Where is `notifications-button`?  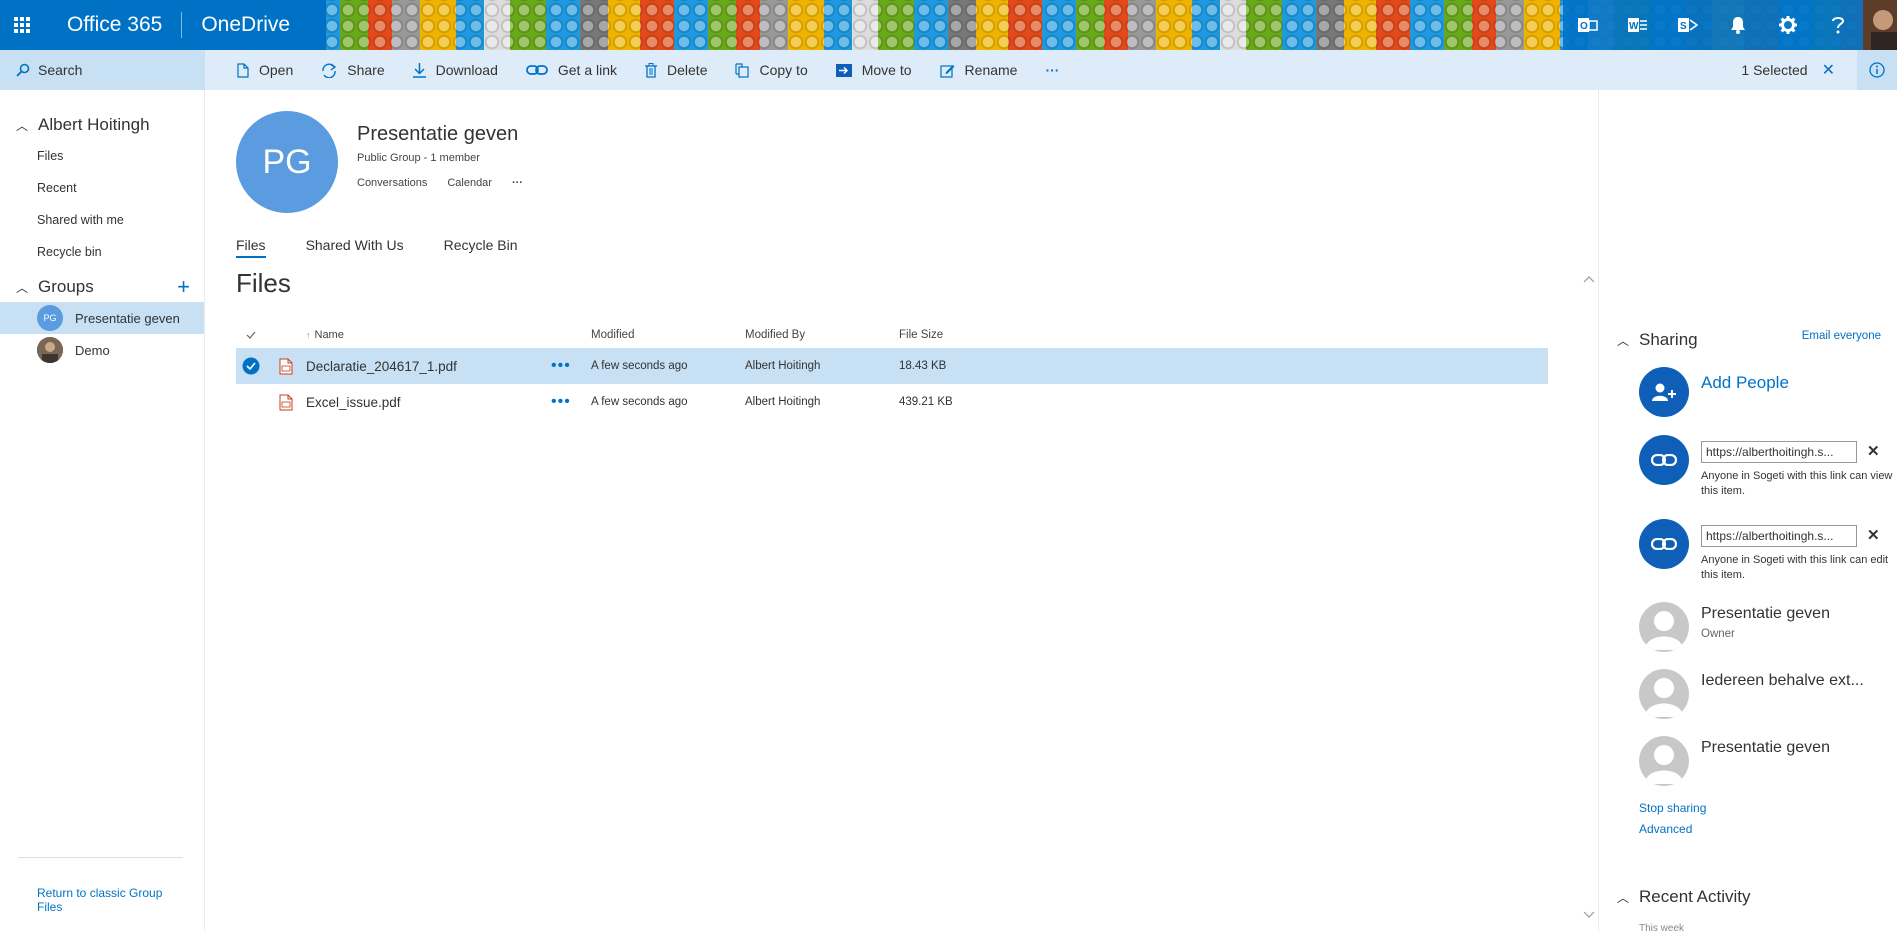
notifications-button is located at coordinates (1738, 25).